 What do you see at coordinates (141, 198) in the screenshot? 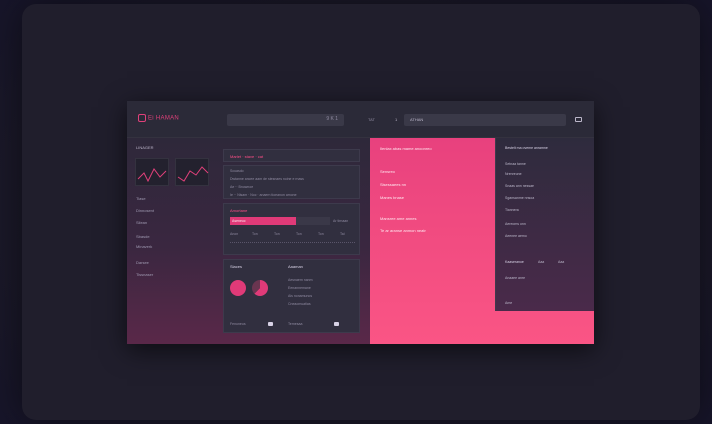
I see `sidebar-item: Tiase` at bounding box center [141, 198].